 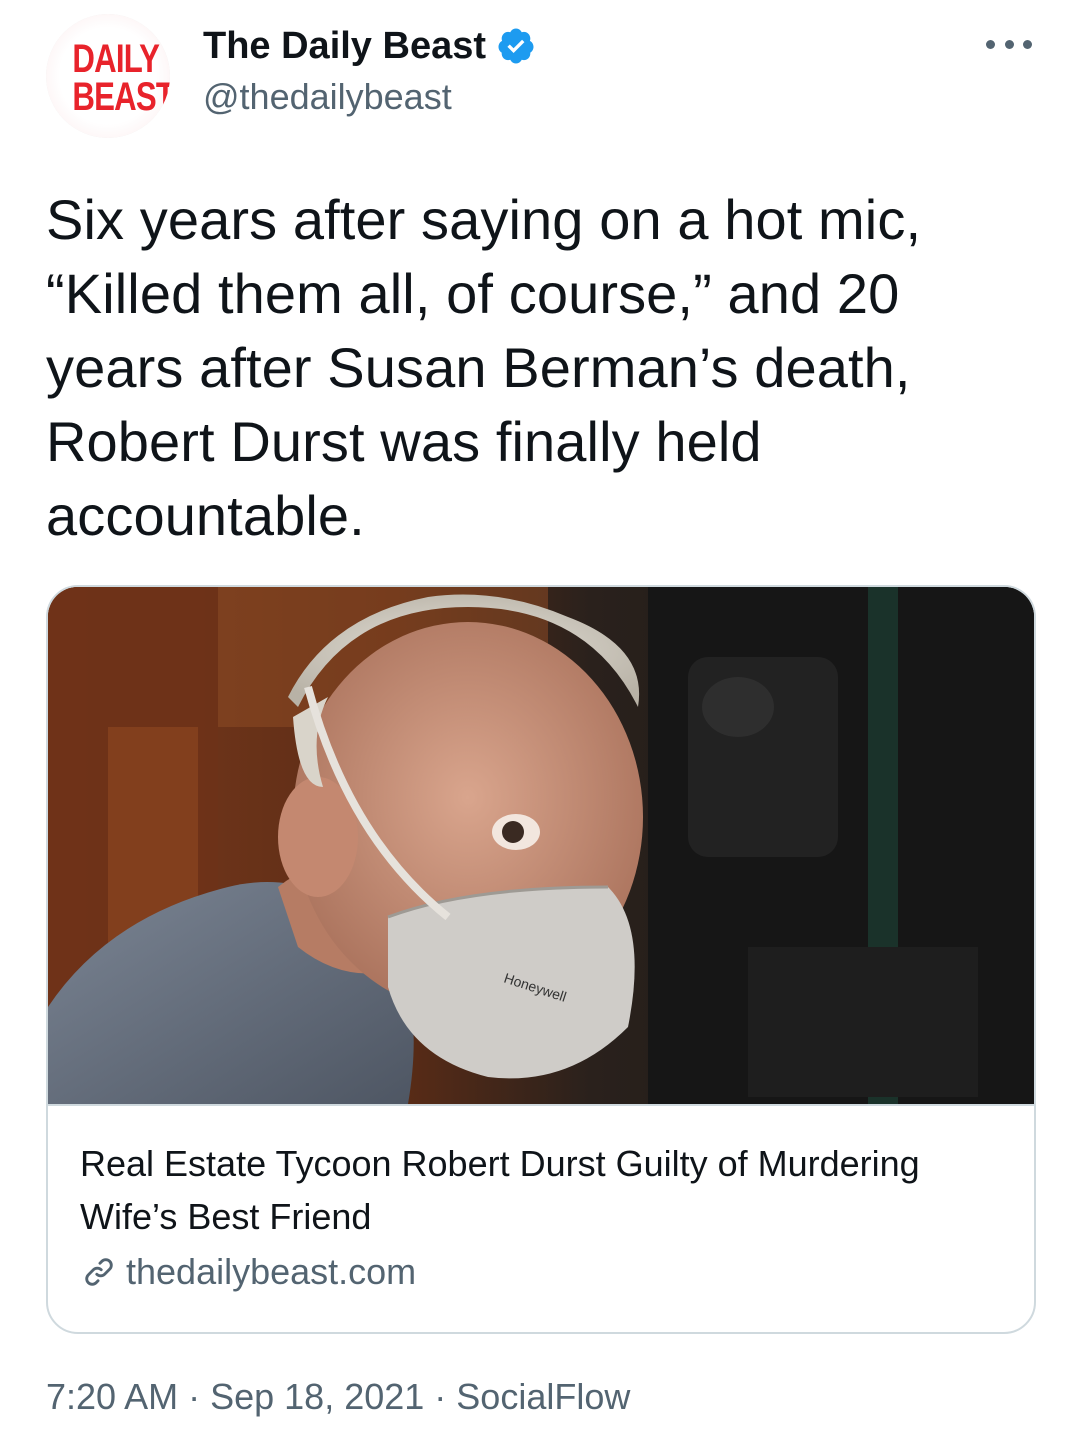 I want to click on tweet-text-line: “Killed them all, of course,” and 20, so click(x=473, y=293).